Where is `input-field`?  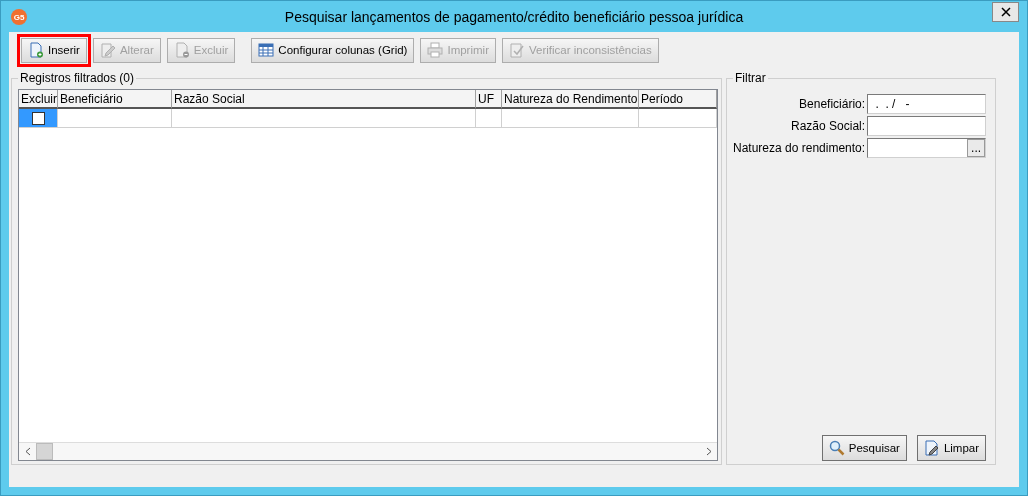
input-field is located at coordinates (927, 126).